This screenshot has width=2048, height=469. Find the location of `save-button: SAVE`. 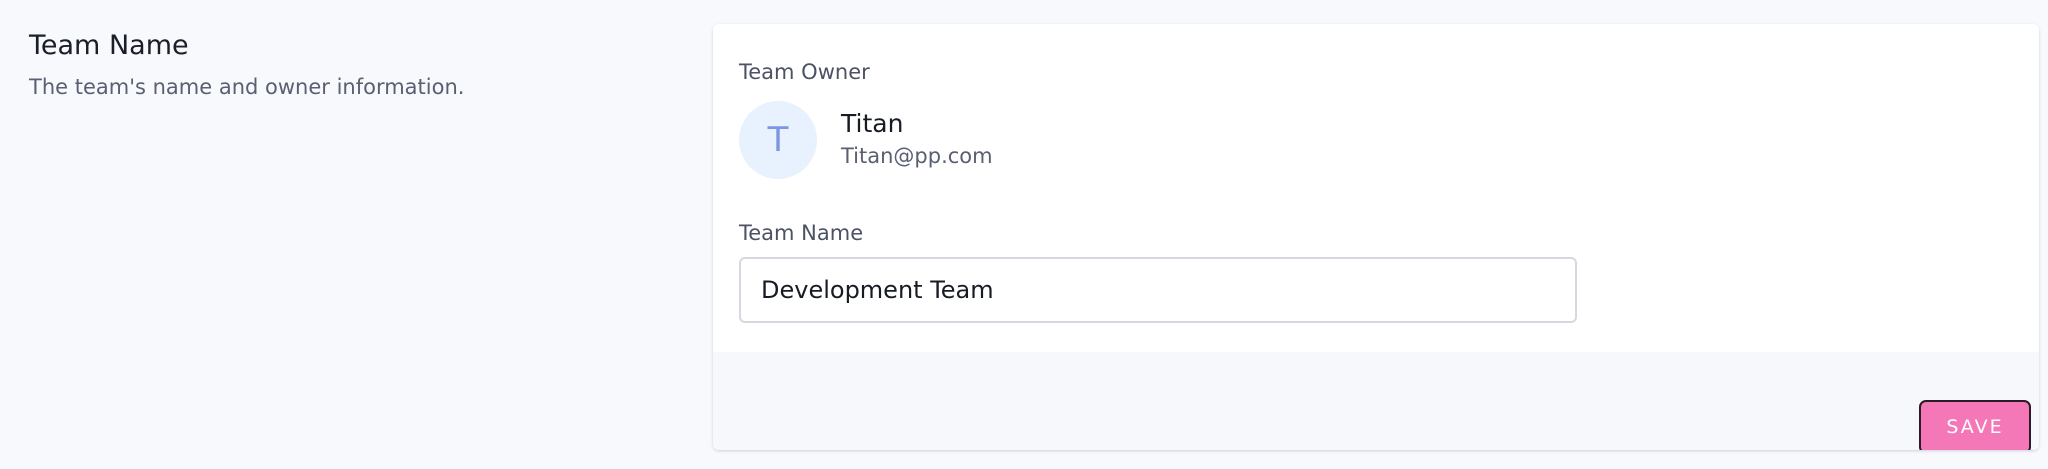

save-button: SAVE is located at coordinates (1975, 425).